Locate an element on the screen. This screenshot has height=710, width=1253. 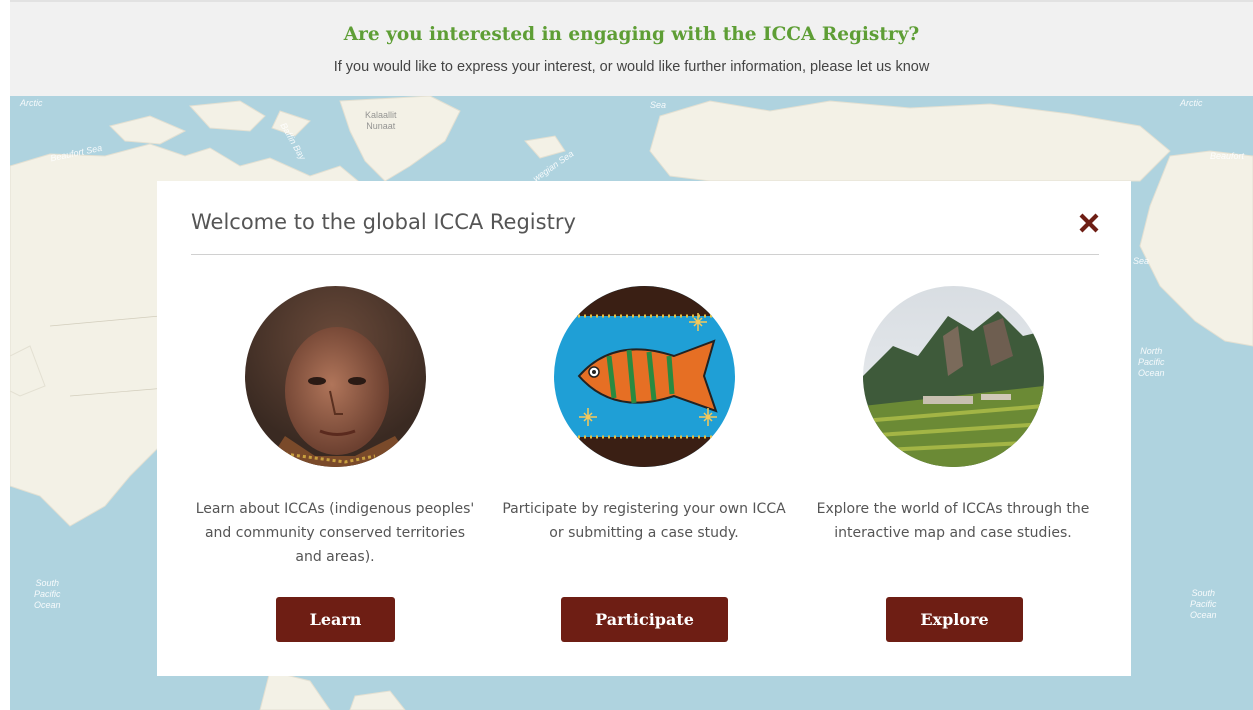
woman-portrait-image is located at coordinates (335, 376).